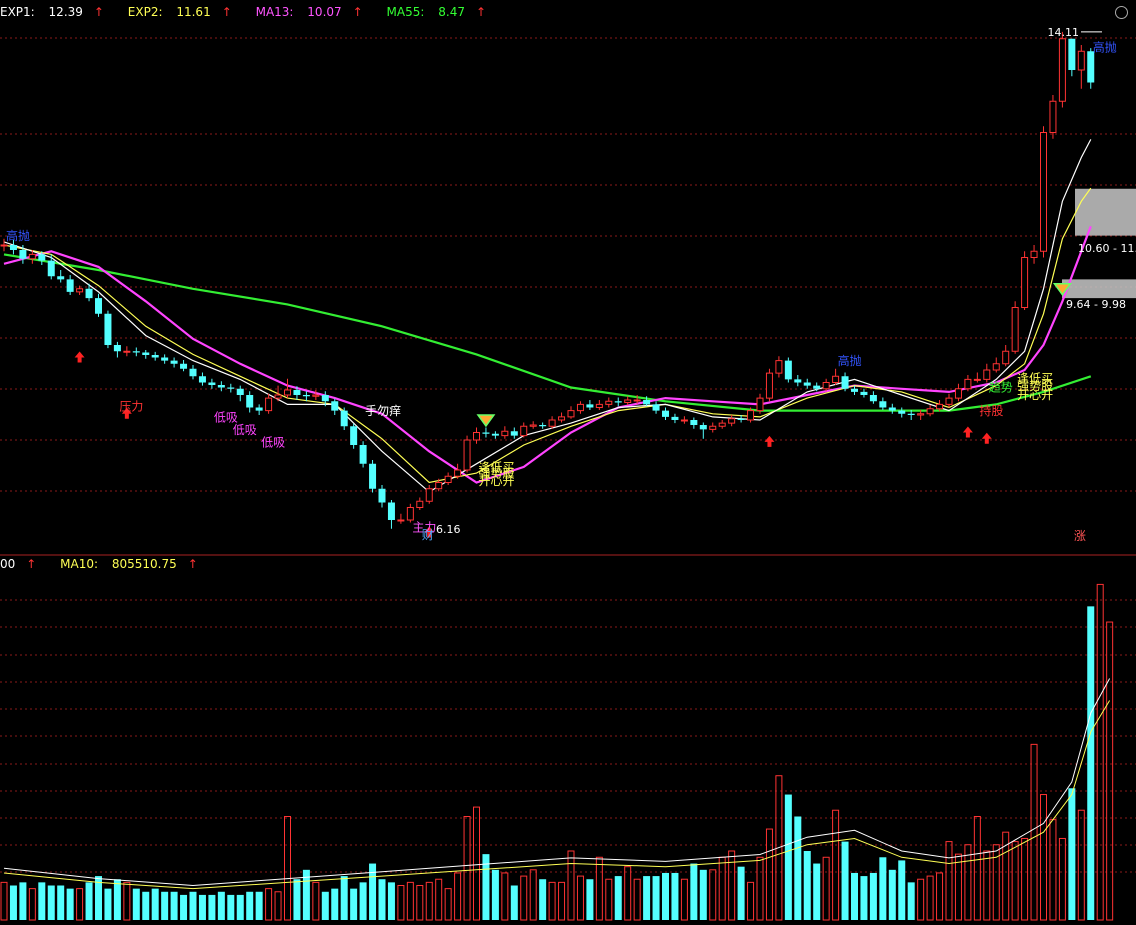 This screenshot has height=925, width=1136. I want to click on signal-text-3: 低吸, so click(245, 430).